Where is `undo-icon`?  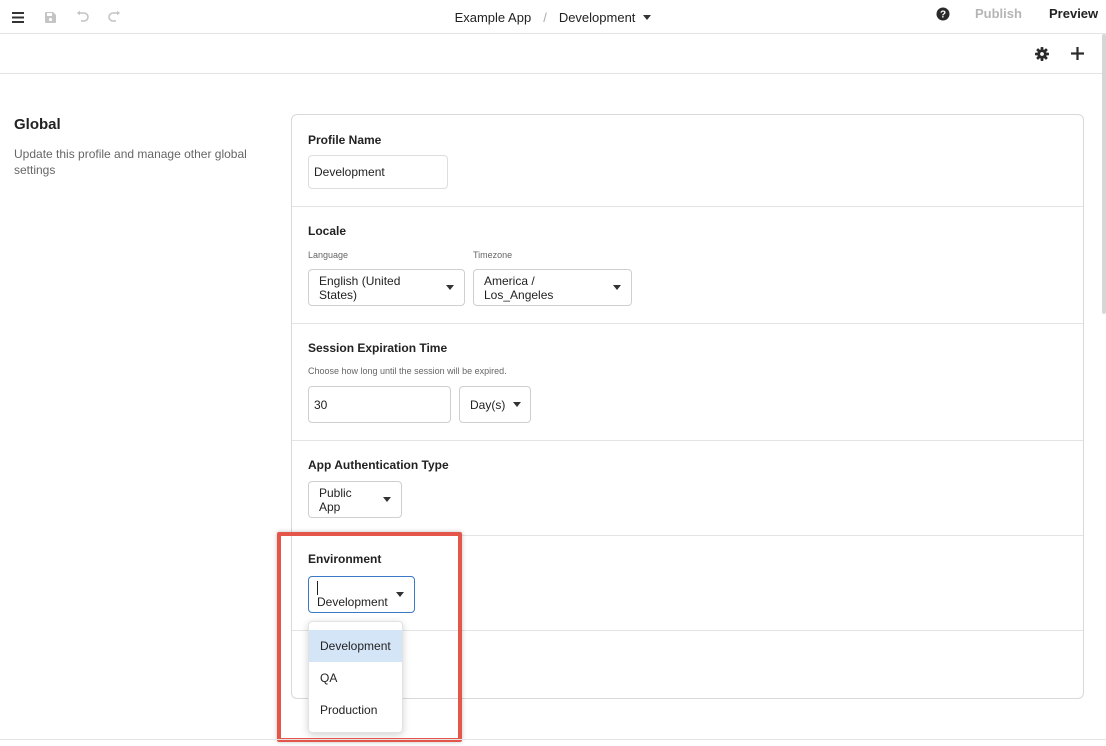
undo-icon is located at coordinates (82, 17).